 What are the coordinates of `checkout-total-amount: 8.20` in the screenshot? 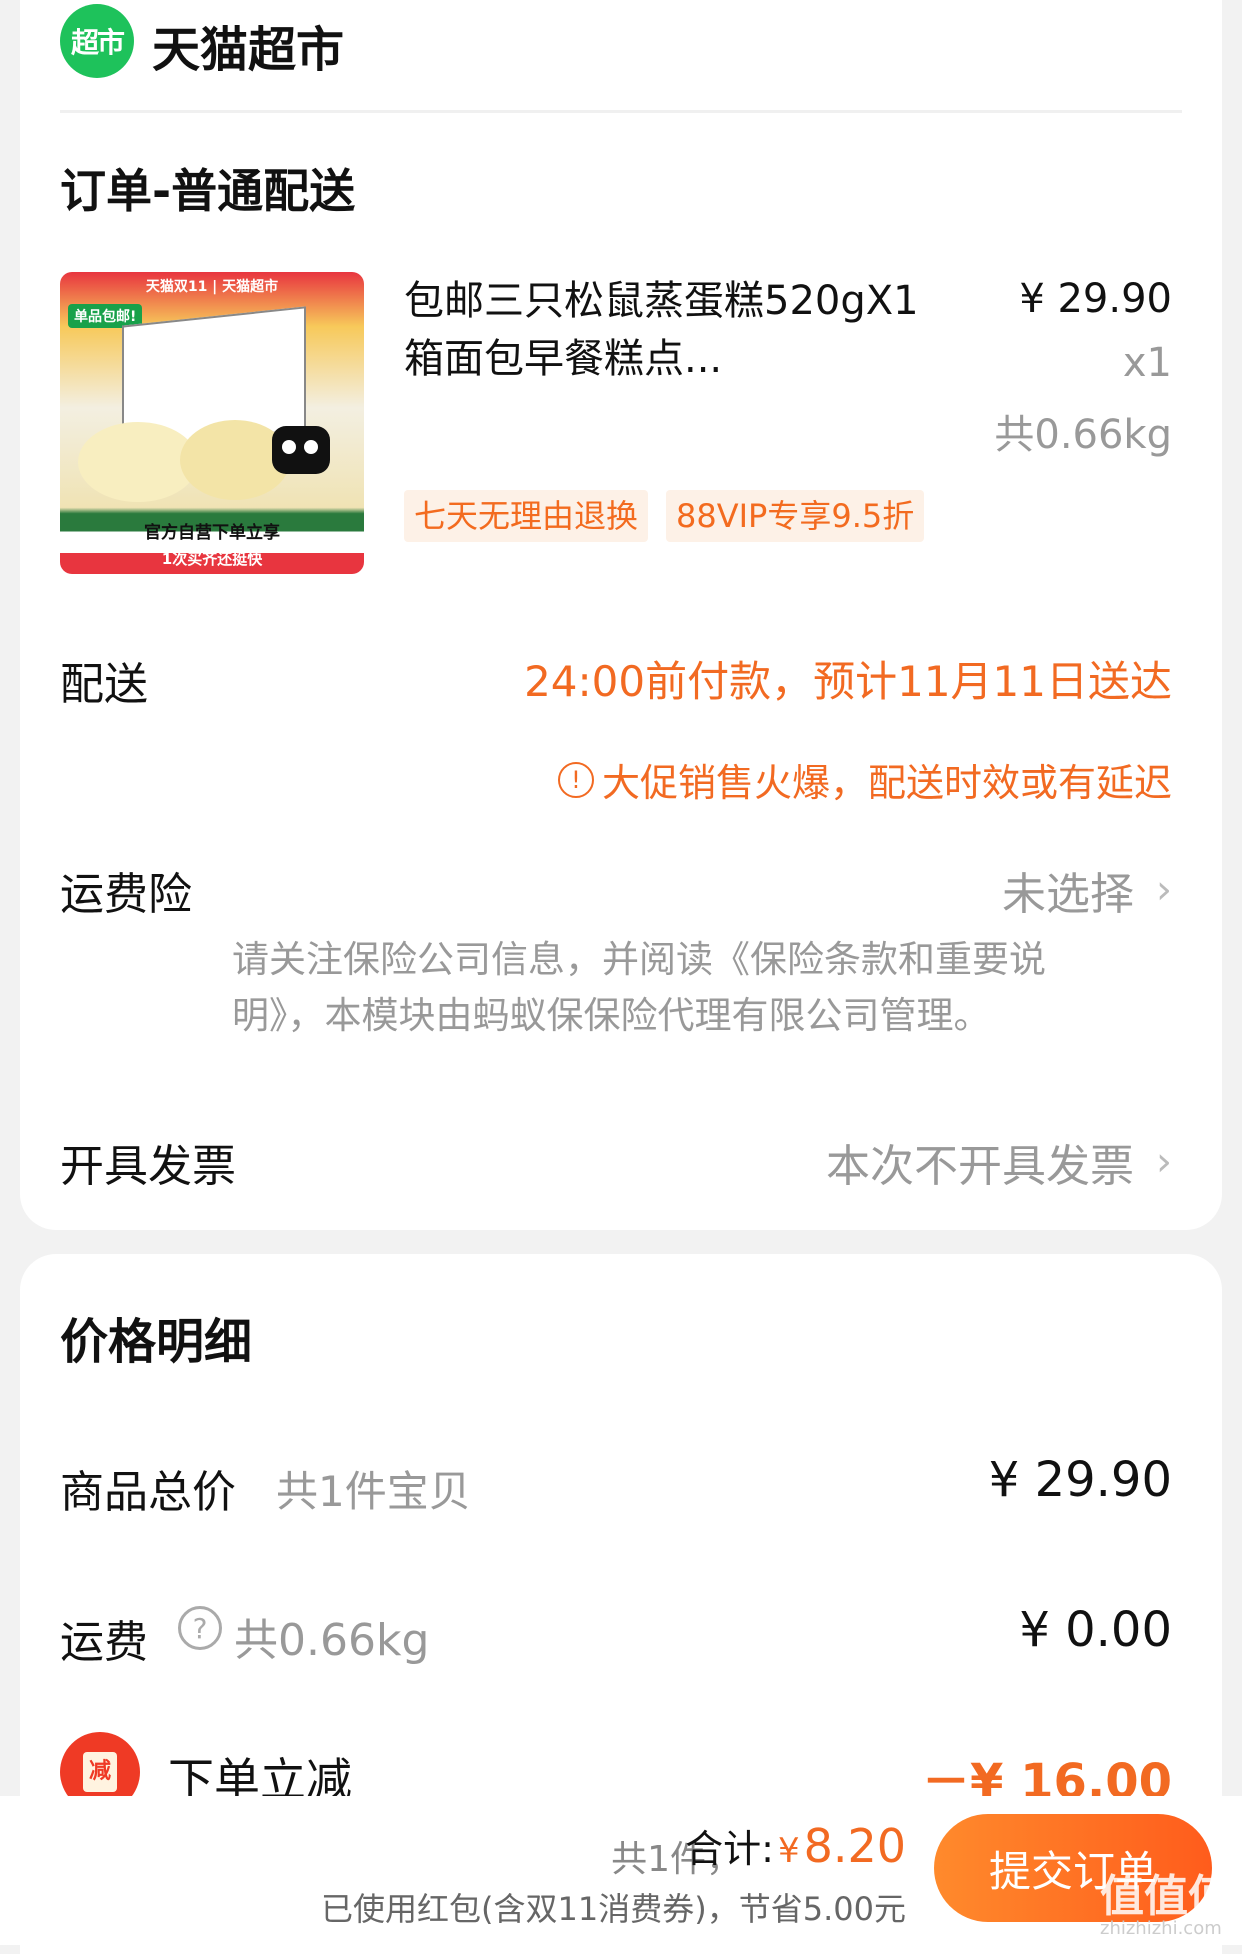 It's located at (854, 1846).